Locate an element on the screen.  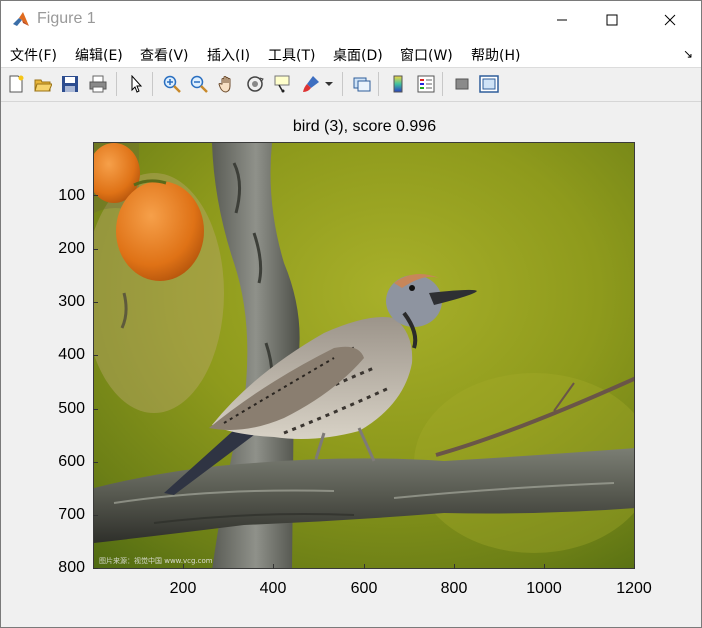
menu-help: 帮助(H) is located at coordinates (495, 55).